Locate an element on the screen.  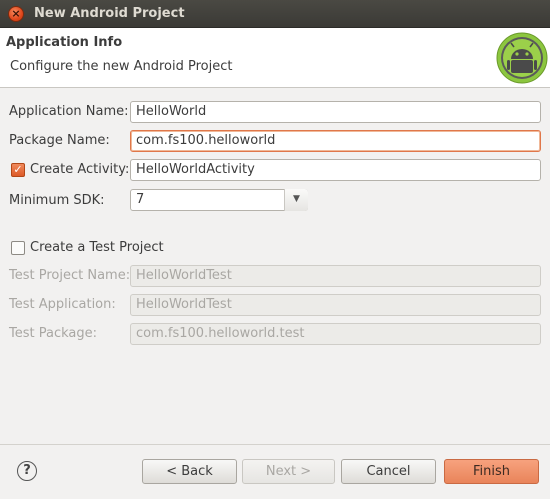
create-activity-checkbox: ✓ is located at coordinates (18, 170).